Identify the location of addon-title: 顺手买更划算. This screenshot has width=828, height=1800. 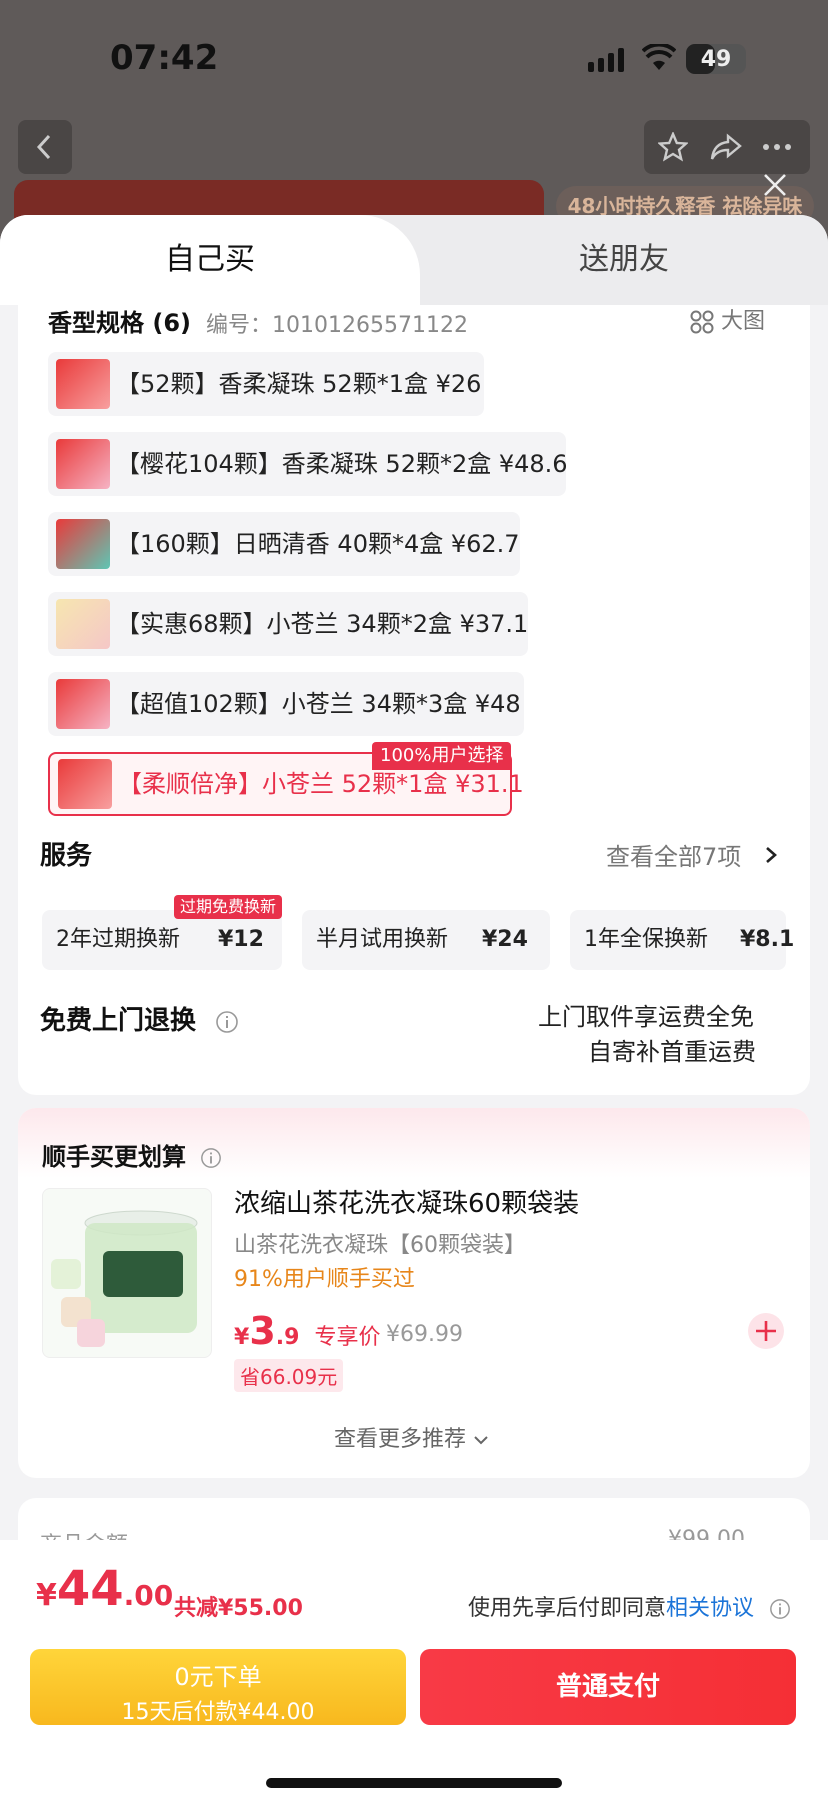
(132, 1154).